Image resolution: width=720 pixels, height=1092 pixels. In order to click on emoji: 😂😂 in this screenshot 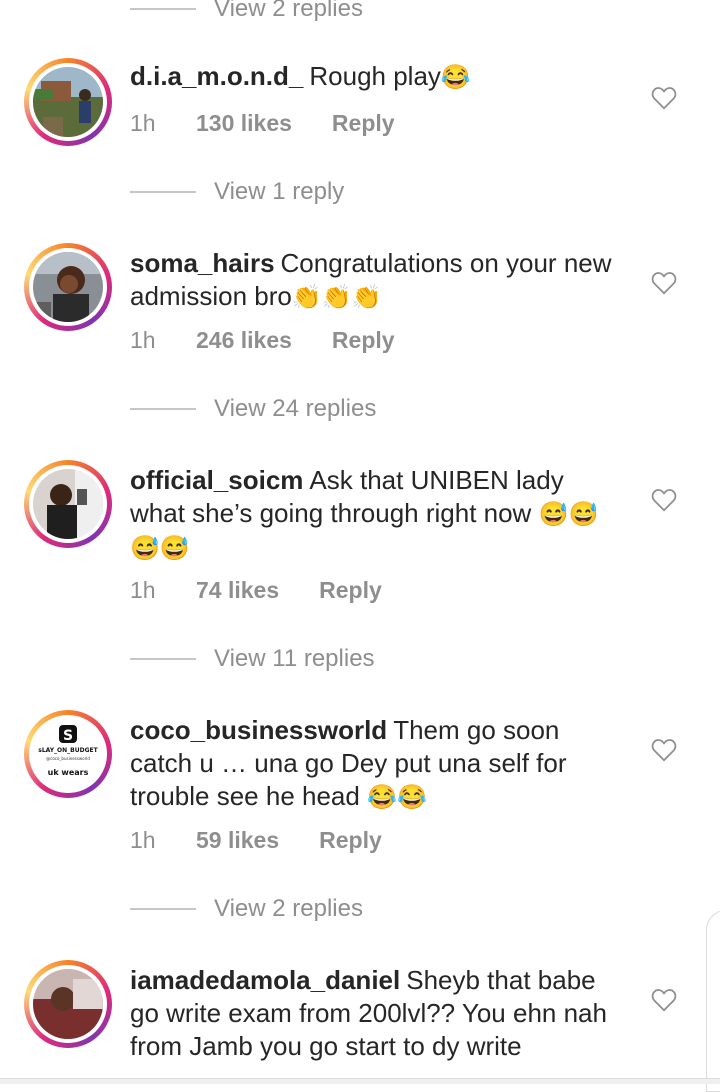, I will do `click(397, 797)`.